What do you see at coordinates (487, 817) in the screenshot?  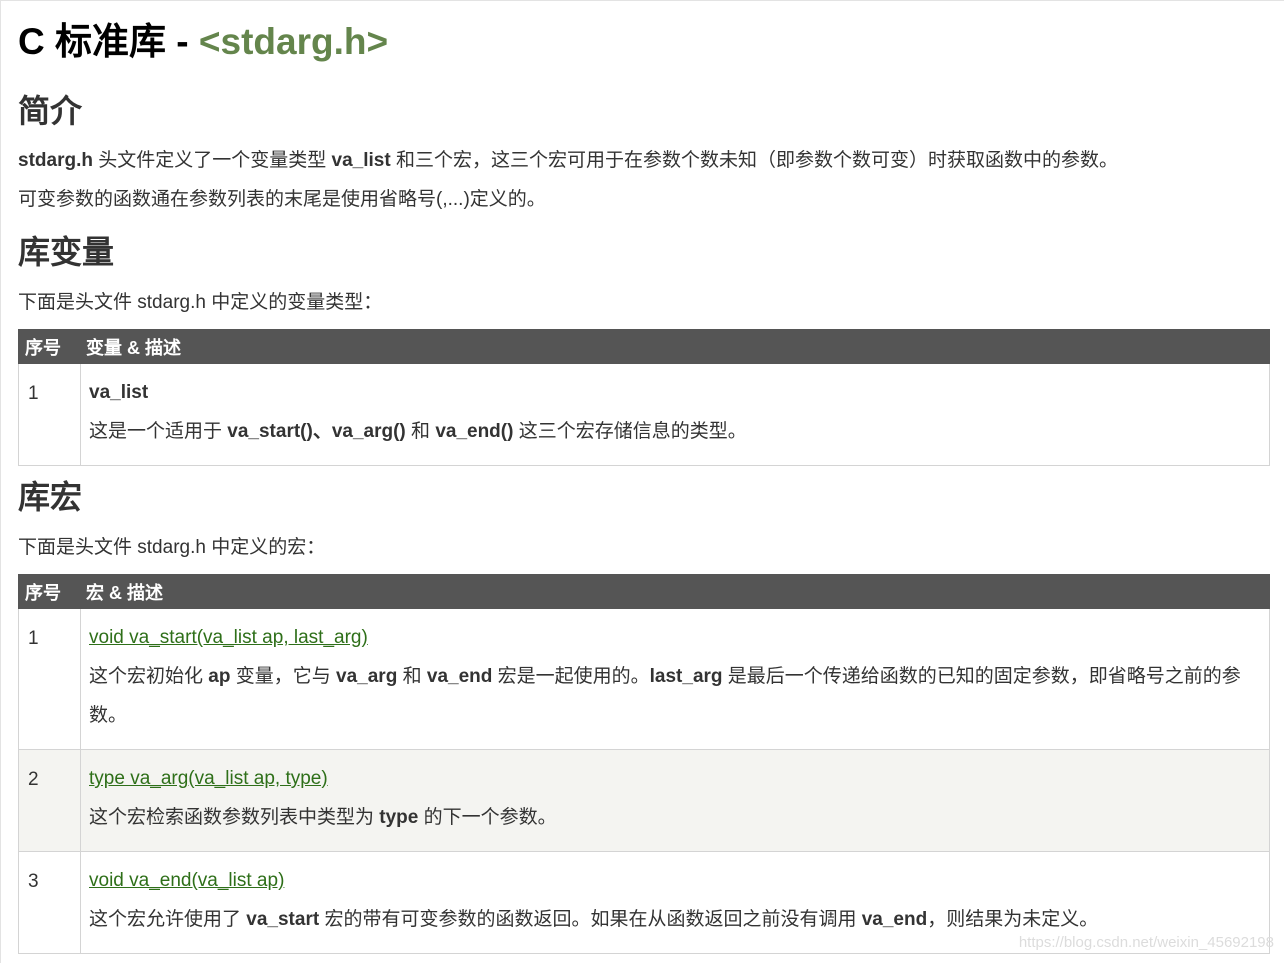 I see `desc-text: 的下一个参数。` at bounding box center [487, 817].